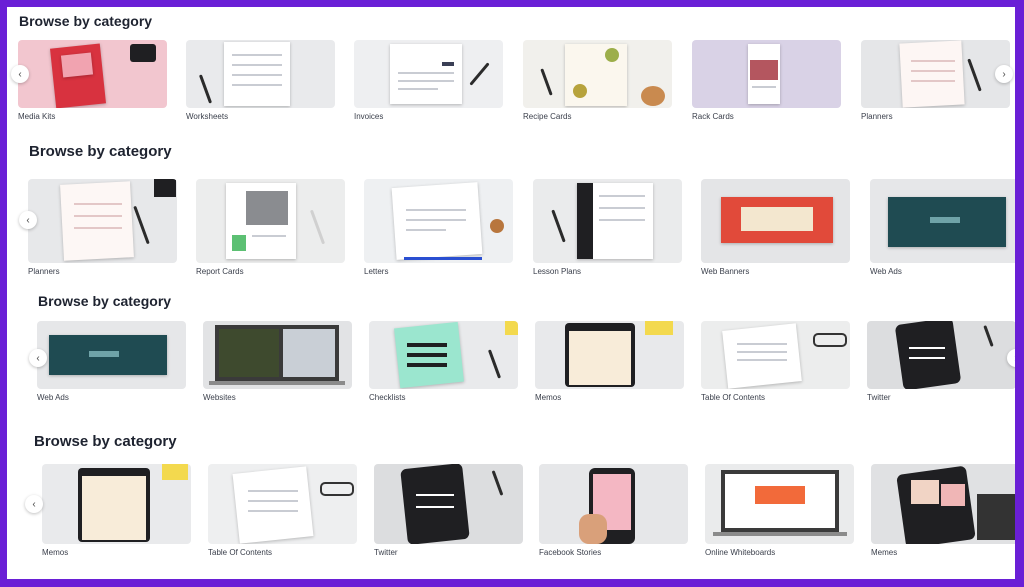  I want to click on category-label: Invoices, so click(369, 116).